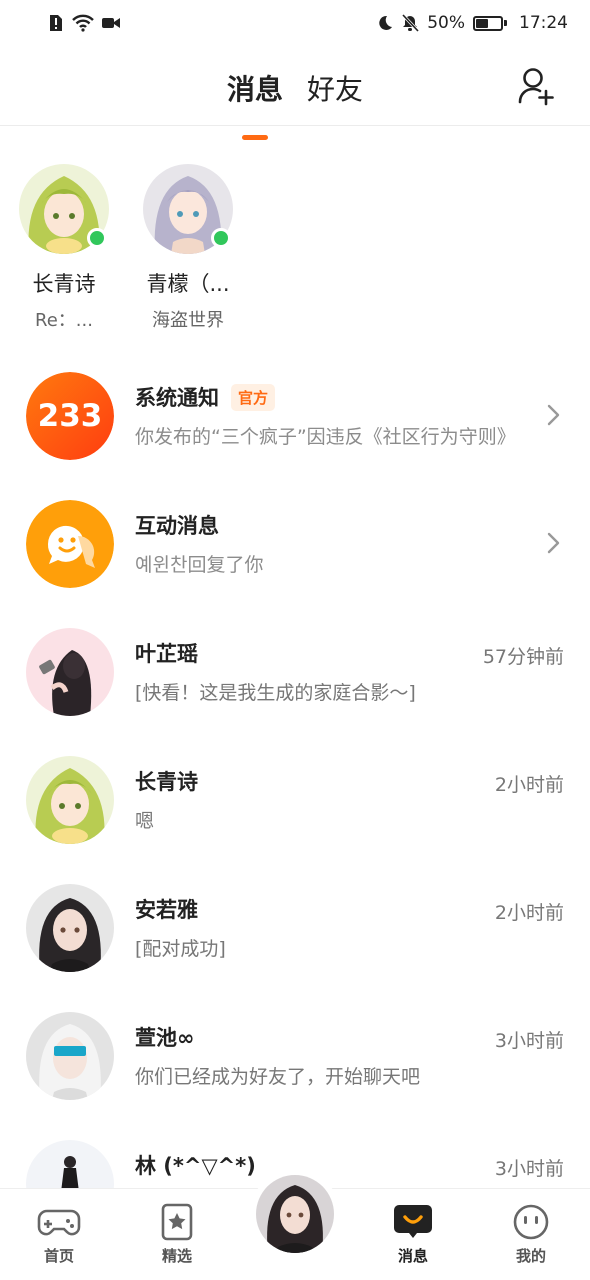 This screenshot has width=590, height=1280. I want to click on tab-messages: 消息, so click(254, 104).